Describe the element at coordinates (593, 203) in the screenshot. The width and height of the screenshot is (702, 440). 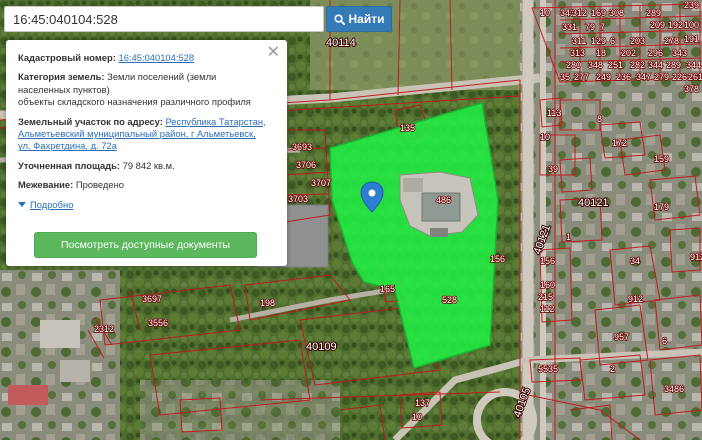
I see `svg-text: 40121` at that location.